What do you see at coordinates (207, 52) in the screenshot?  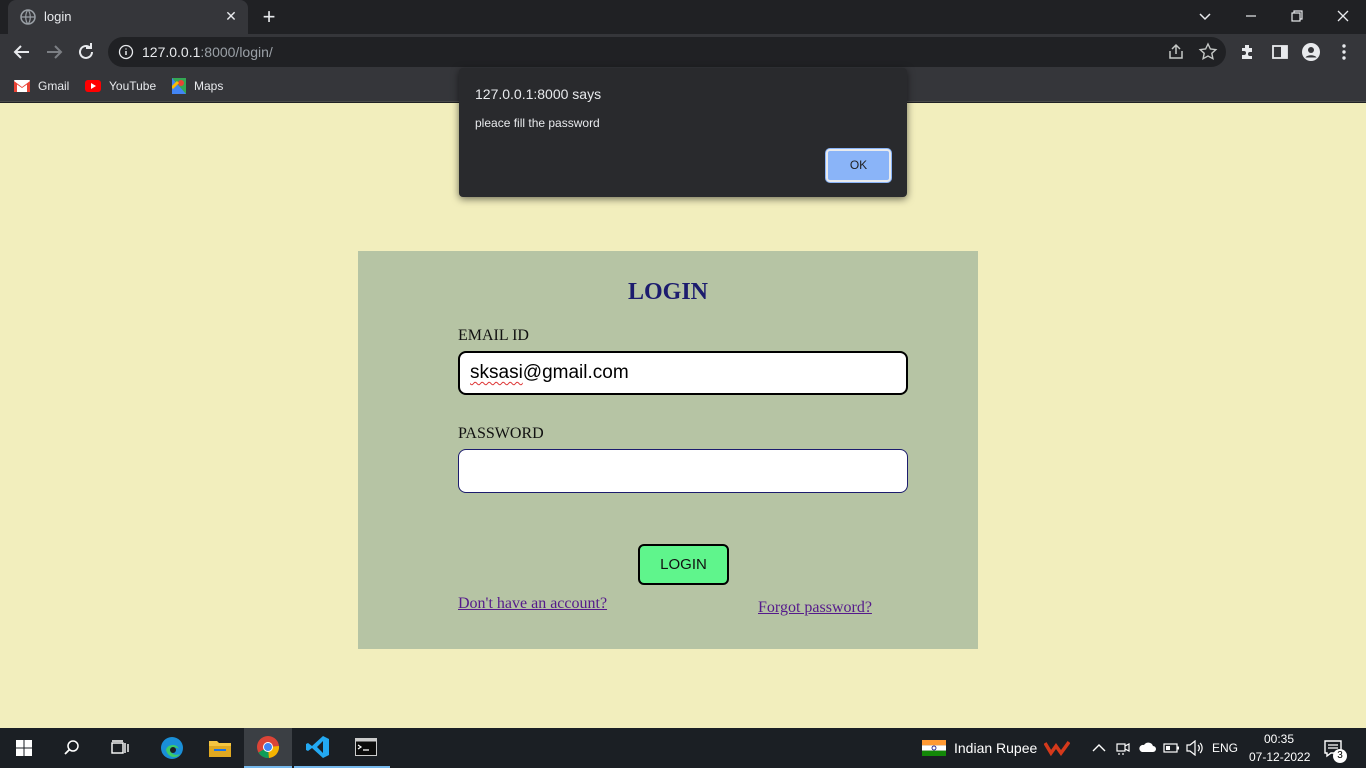 I see `url-text: 127.0.0.1:8000/login/` at bounding box center [207, 52].